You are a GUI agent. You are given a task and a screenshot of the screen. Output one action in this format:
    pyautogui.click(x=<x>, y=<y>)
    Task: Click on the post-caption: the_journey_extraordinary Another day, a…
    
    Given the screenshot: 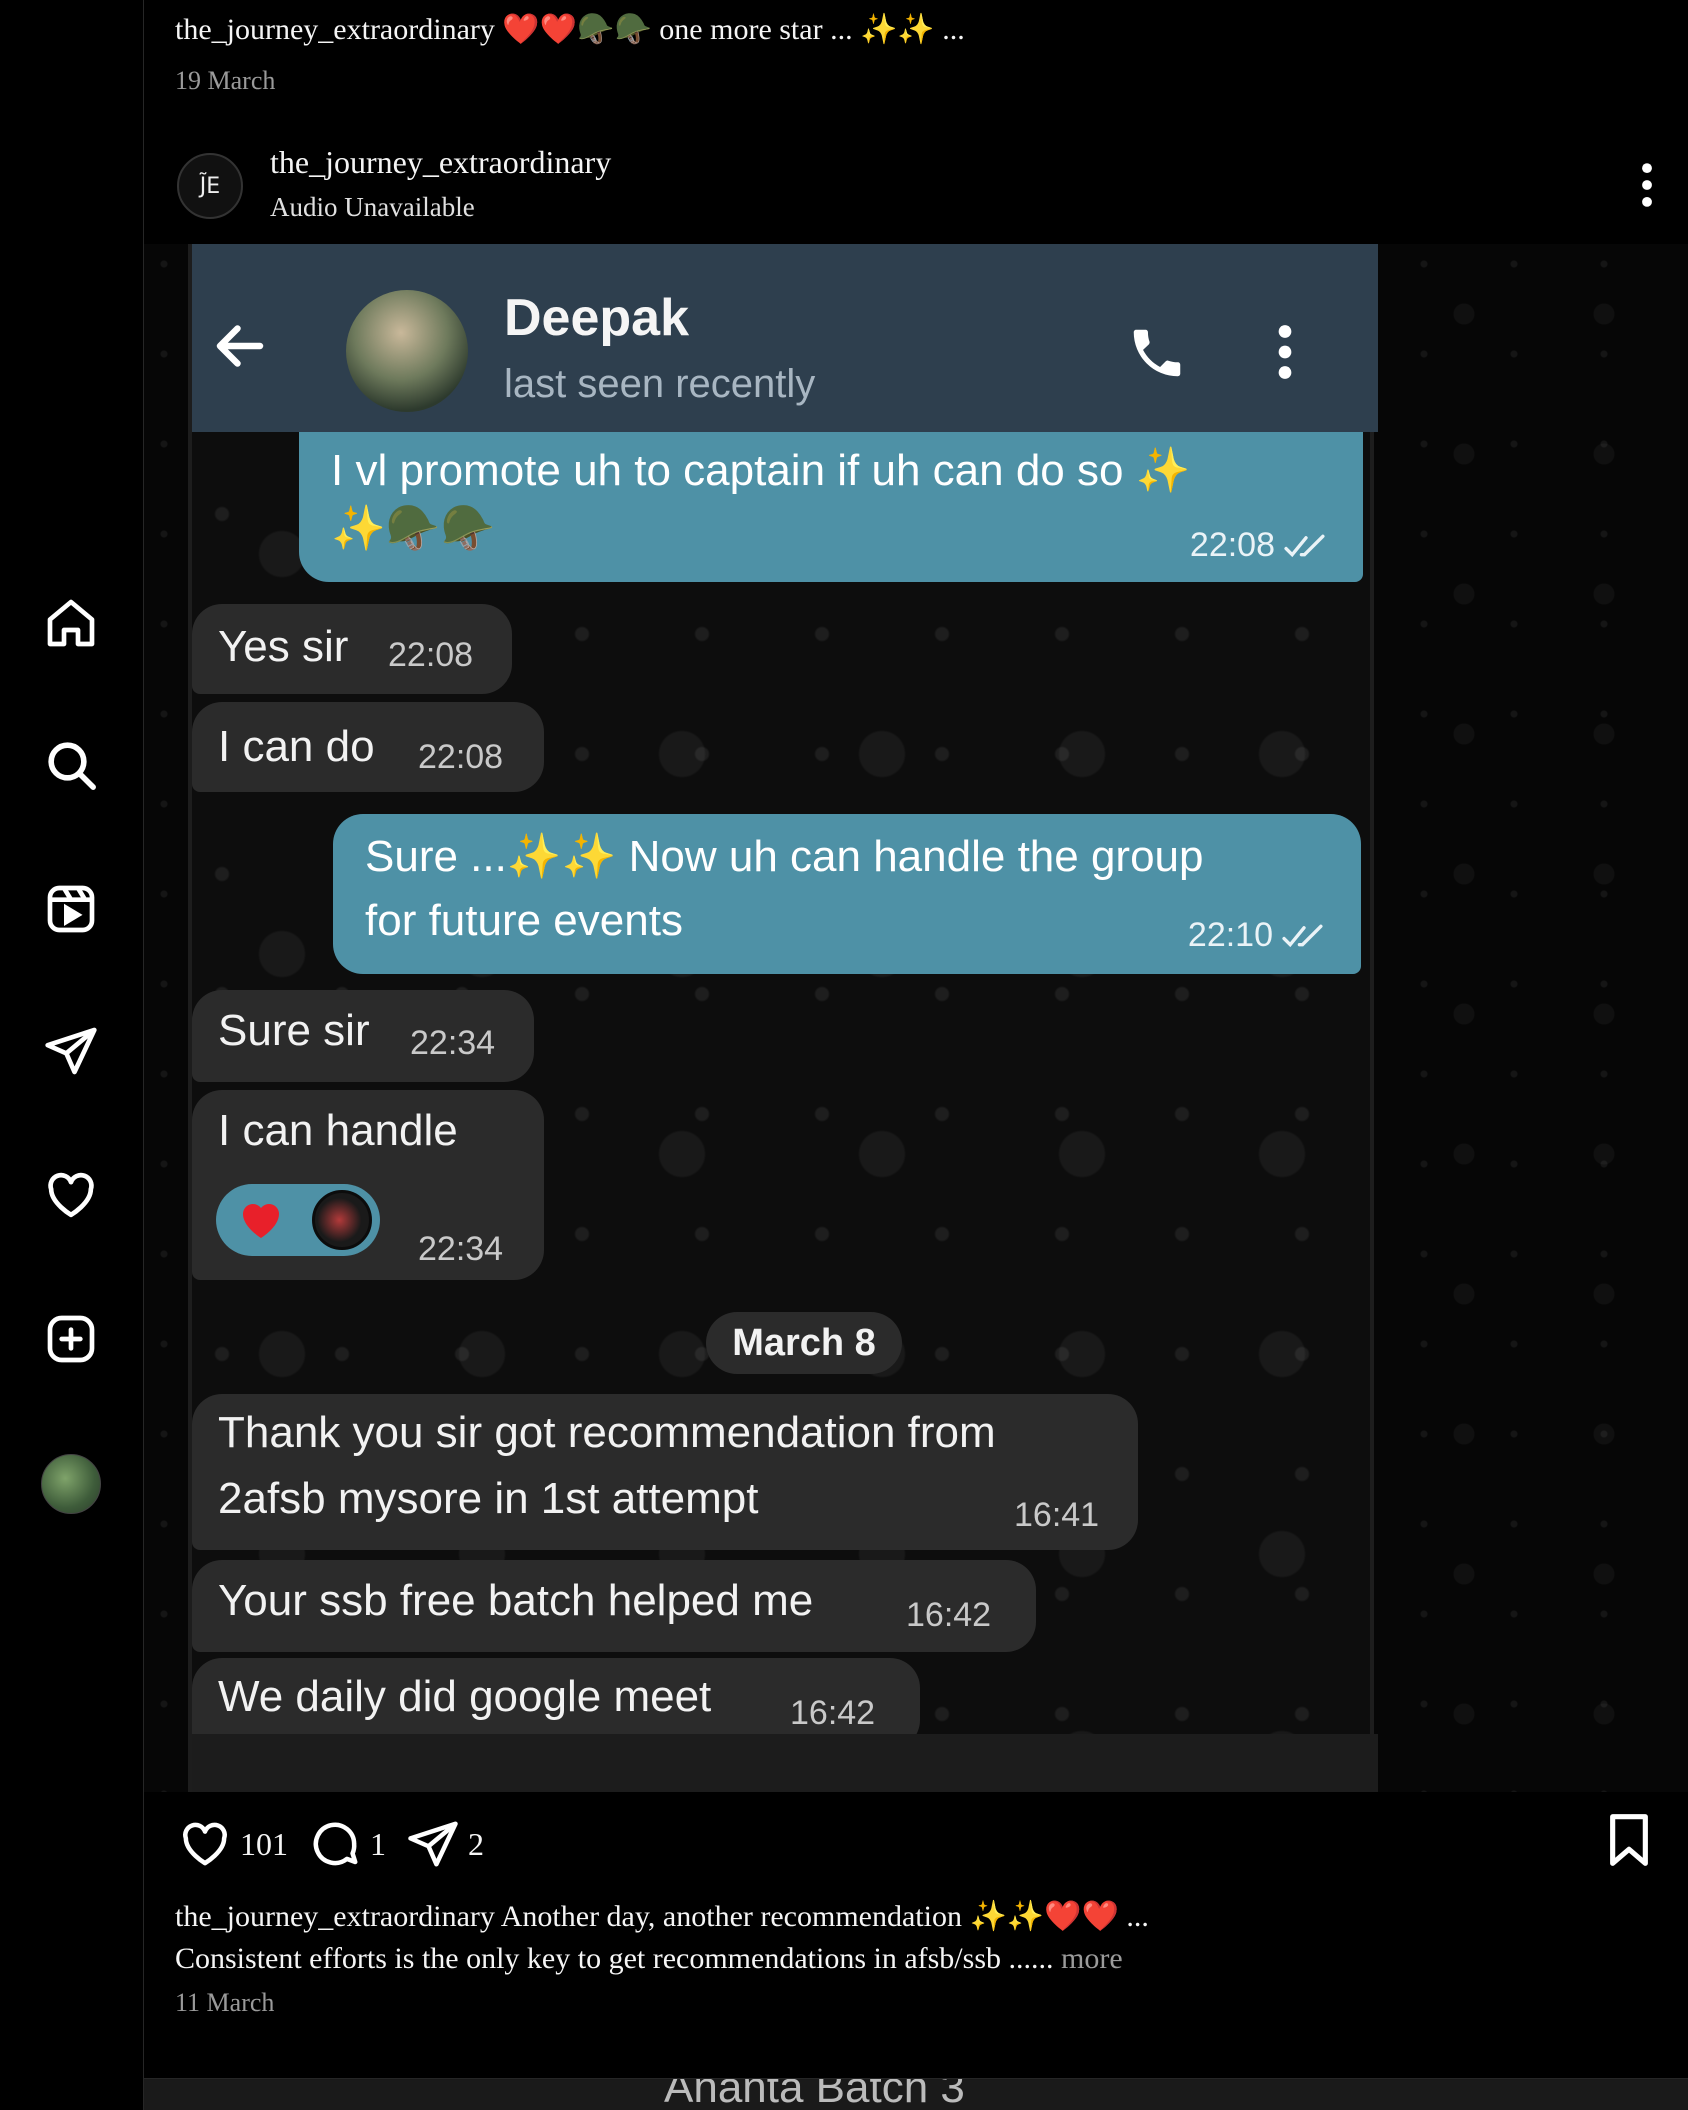 What is the action you would take?
    pyautogui.click(x=905, y=1938)
    